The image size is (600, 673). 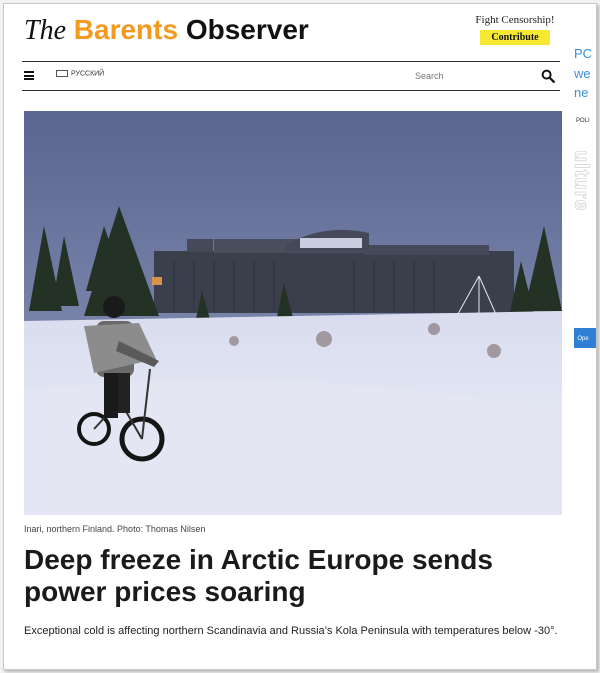 What do you see at coordinates (45, 30) in the screenshot?
I see `logo-the: The` at bounding box center [45, 30].